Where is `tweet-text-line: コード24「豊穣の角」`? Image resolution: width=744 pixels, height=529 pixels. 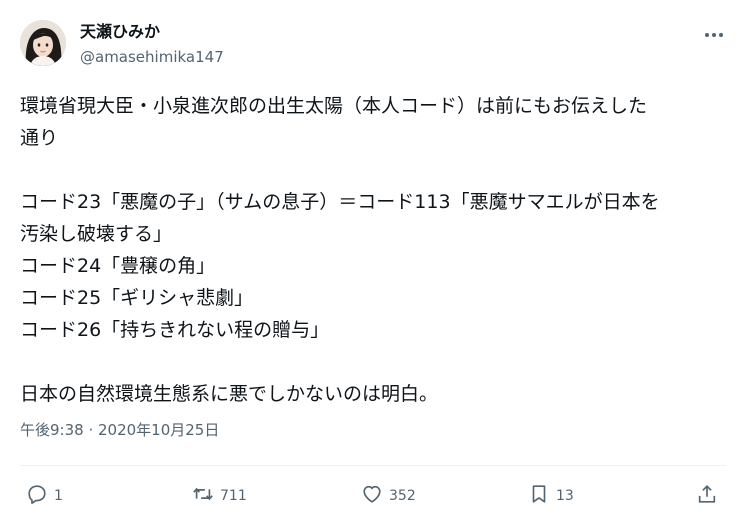 tweet-text-line: コード24「豊穣の角」 is located at coordinates (118, 266).